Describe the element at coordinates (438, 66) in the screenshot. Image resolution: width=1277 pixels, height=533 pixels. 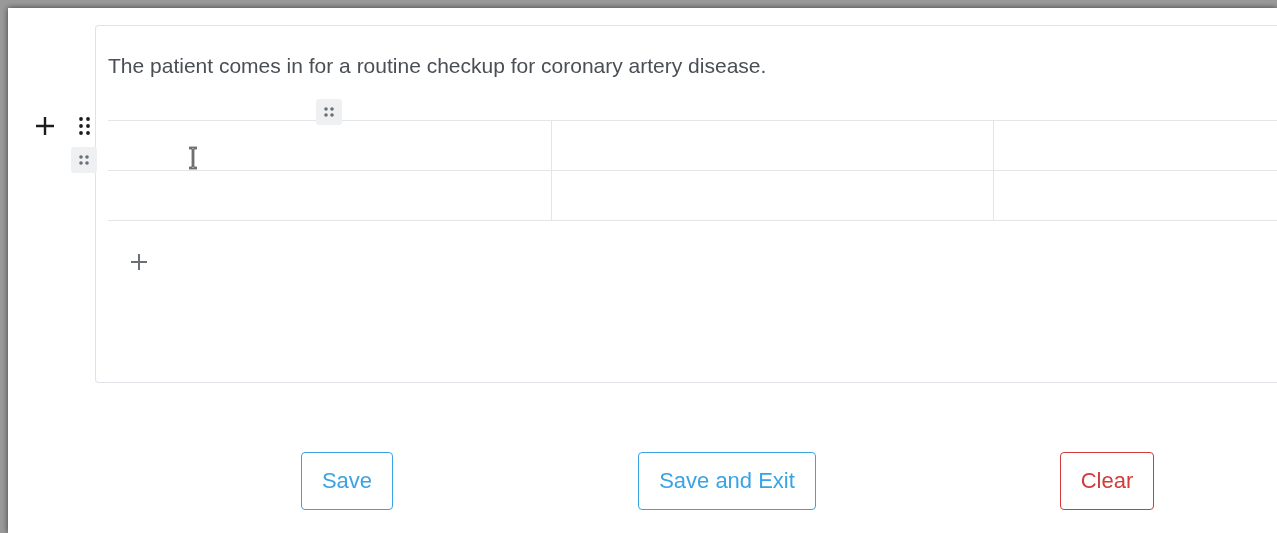
I see `paragraph-text: The patient comes in for a routine checkup for coronary artery disease.` at that location.